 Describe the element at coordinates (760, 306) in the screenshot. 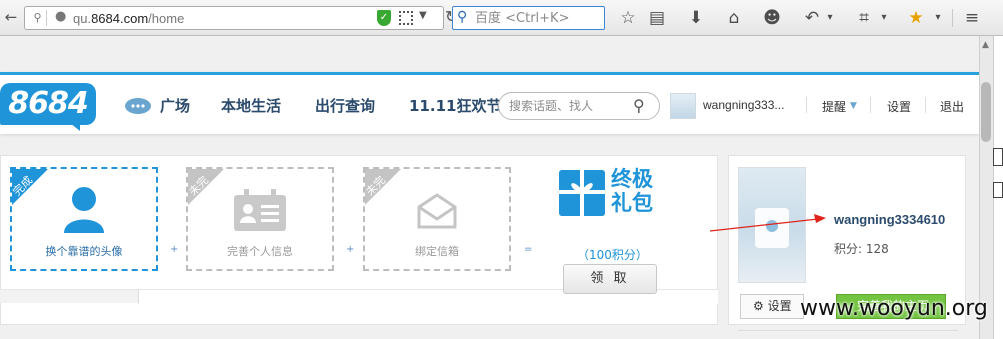

I see `gear-icon: ⚙` at that location.